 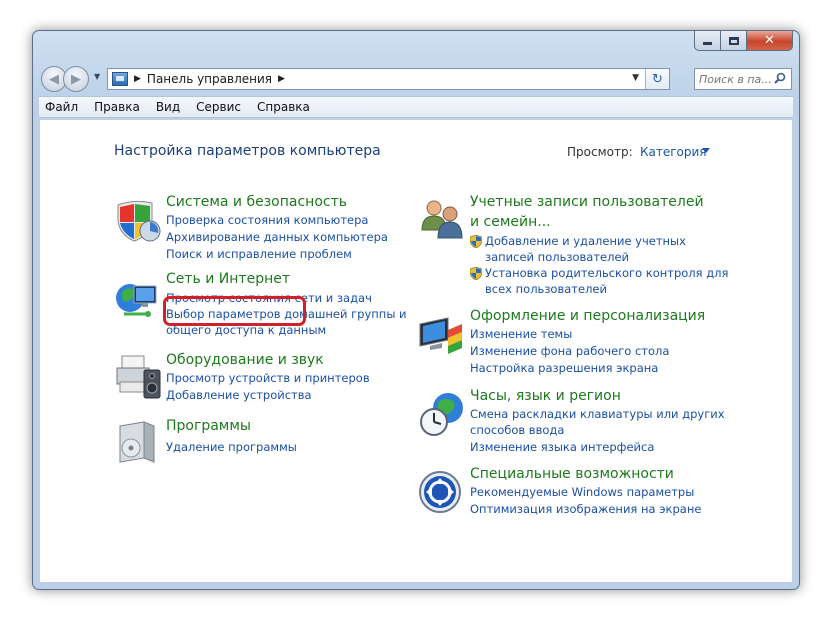 What do you see at coordinates (138, 376) in the screenshot?
I see `printer-speaker-icon` at bounding box center [138, 376].